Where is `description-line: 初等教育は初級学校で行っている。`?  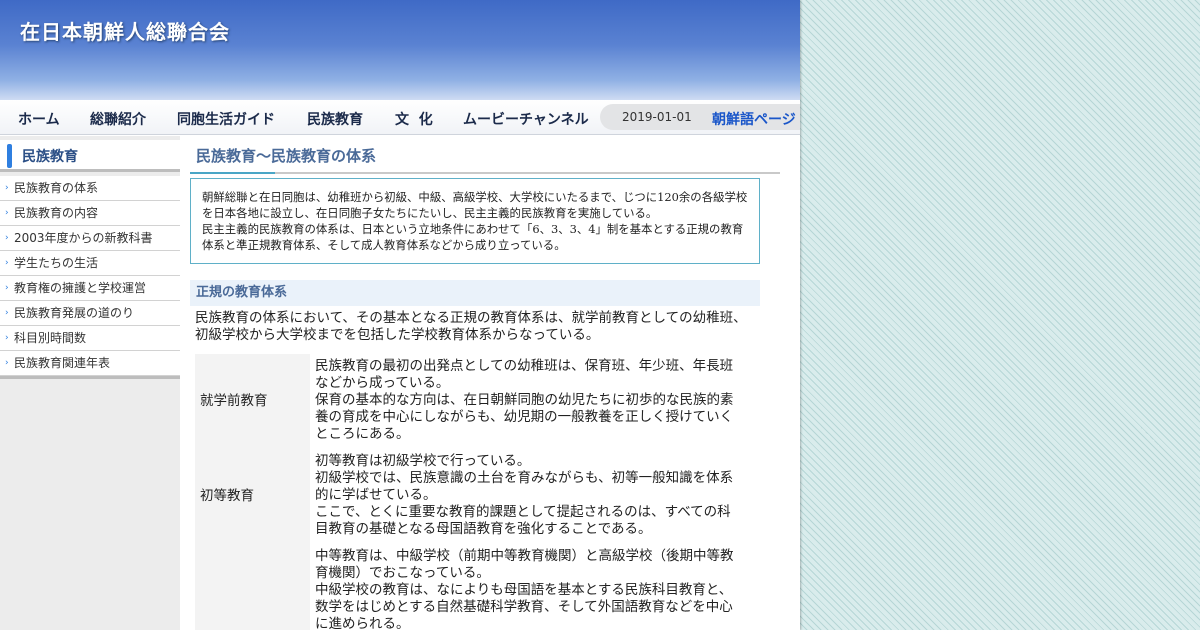 description-line: 初等教育は初級学校で行っている。 is located at coordinates (423, 461).